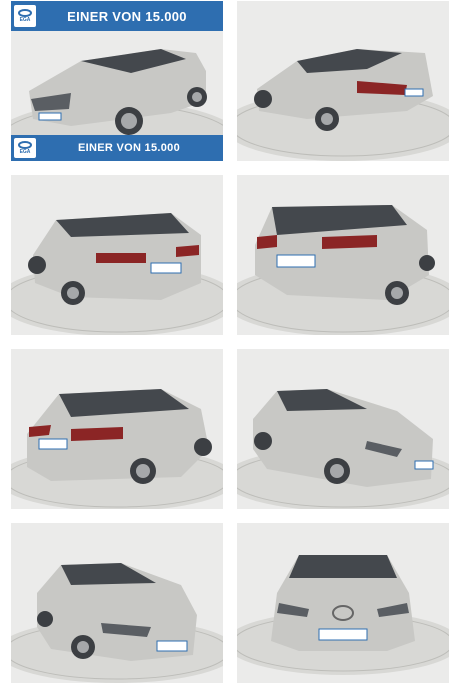  I want to click on car-photo-rear-right-high, so click(117, 429).